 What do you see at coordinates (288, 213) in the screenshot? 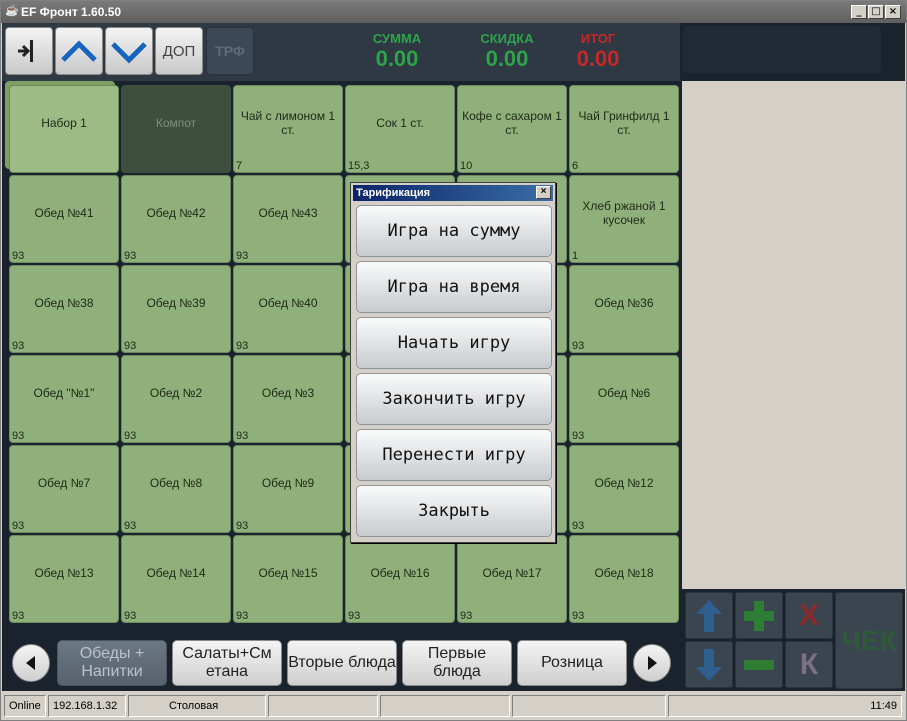
I see `tile-name: Обед №43` at bounding box center [288, 213].